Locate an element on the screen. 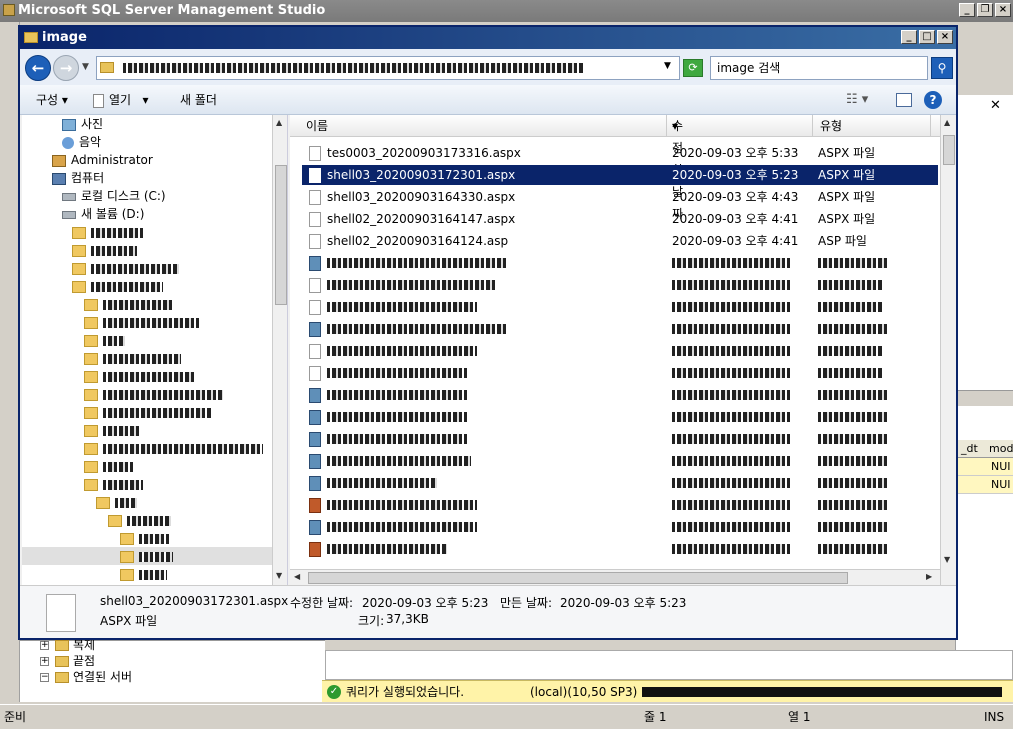 This screenshot has height=729, width=1013. grid-column-header: mod is located at coordinates (1001, 448).